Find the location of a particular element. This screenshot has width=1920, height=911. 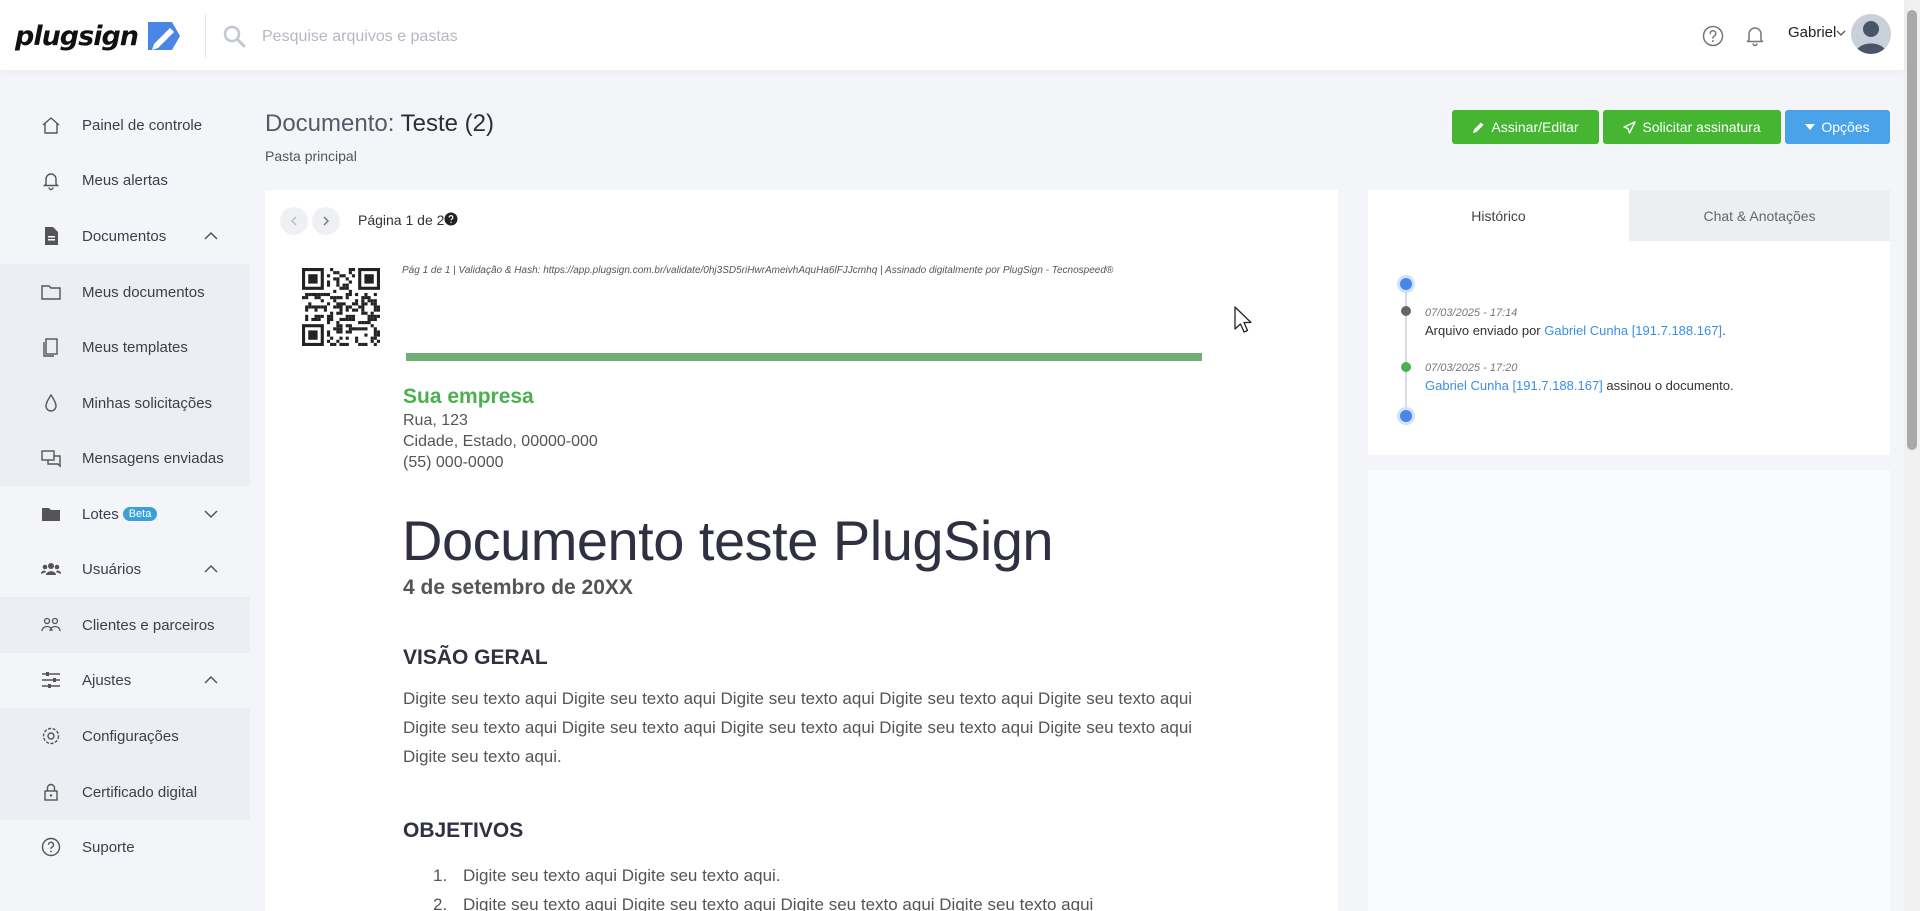

tab-chat-annotations: Chat & Anotações is located at coordinates (1759, 215).